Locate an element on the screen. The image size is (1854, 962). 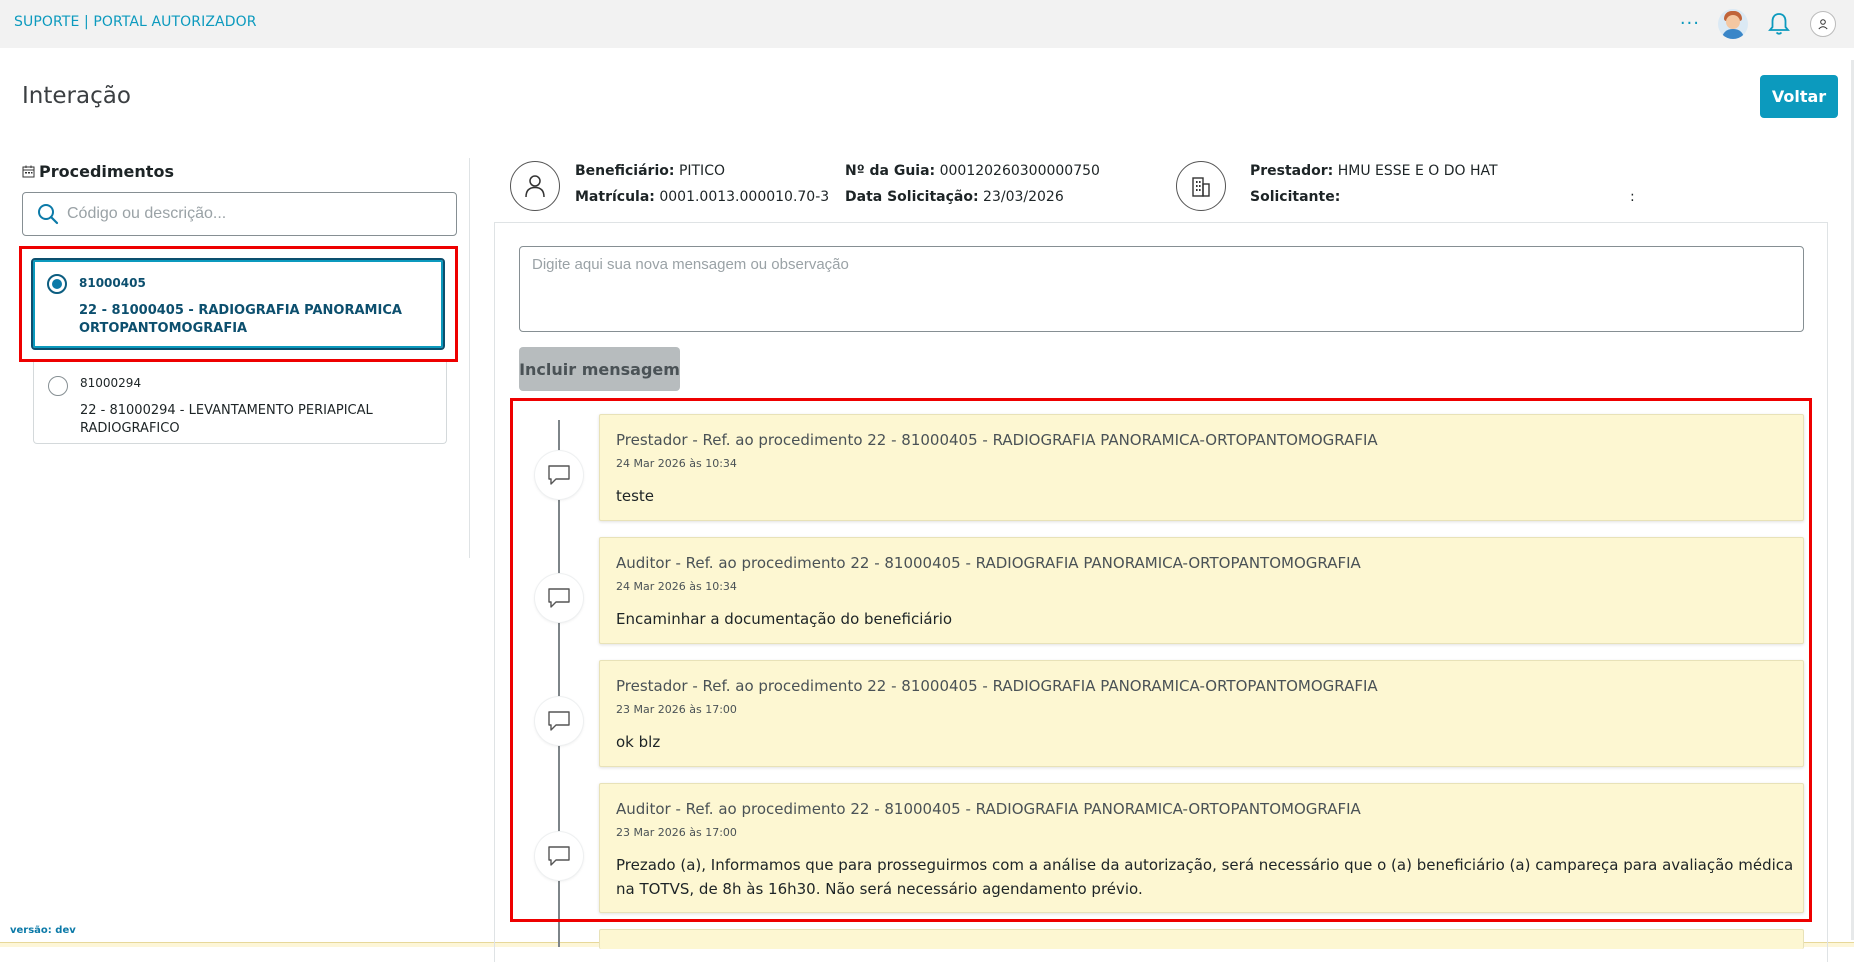
prestador-label: Prestador: is located at coordinates (1292, 171).